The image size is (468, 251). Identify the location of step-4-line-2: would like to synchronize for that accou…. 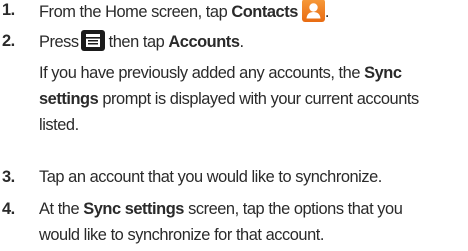
(181, 235).